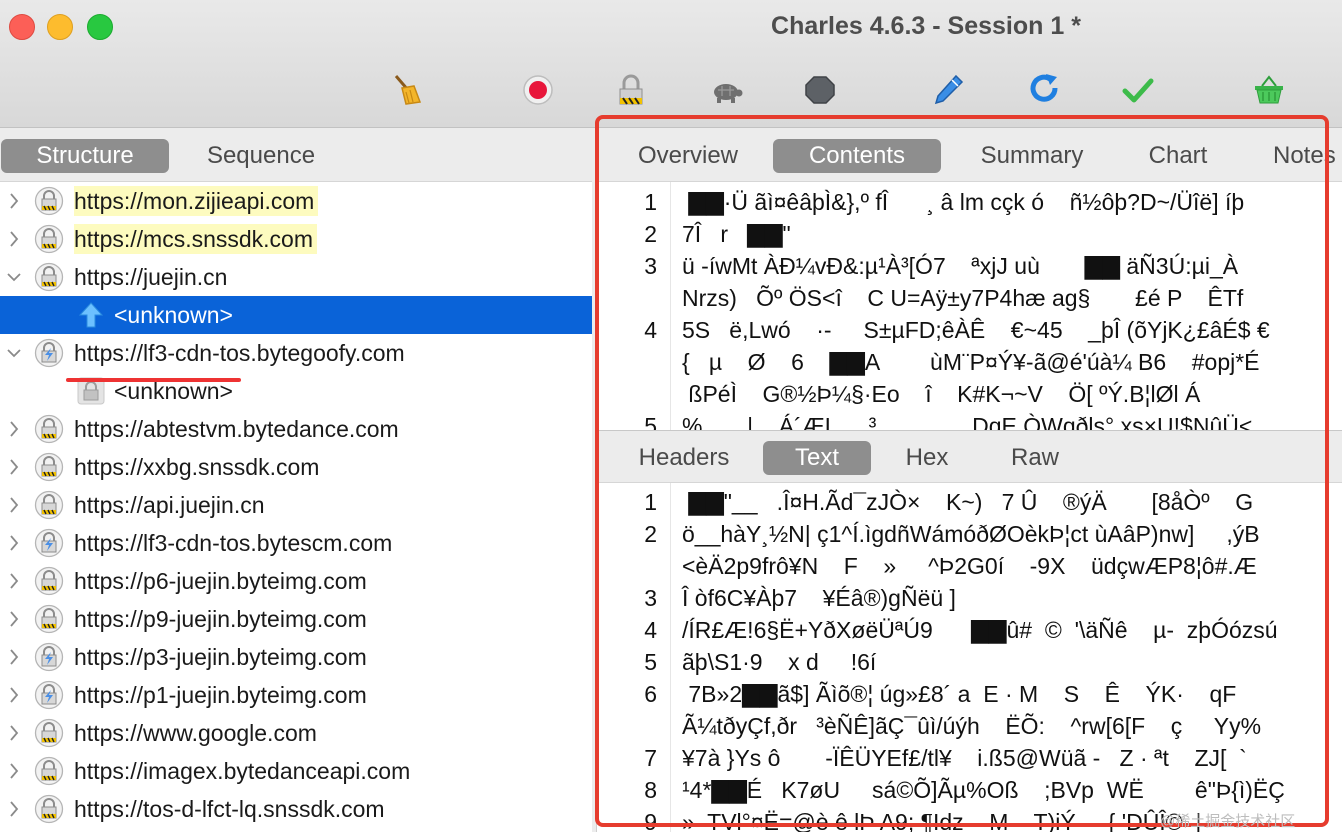 This screenshot has width=1342, height=832. I want to click on tree-host-row: https://p1-juejin.byteimg.com, so click(296, 695).